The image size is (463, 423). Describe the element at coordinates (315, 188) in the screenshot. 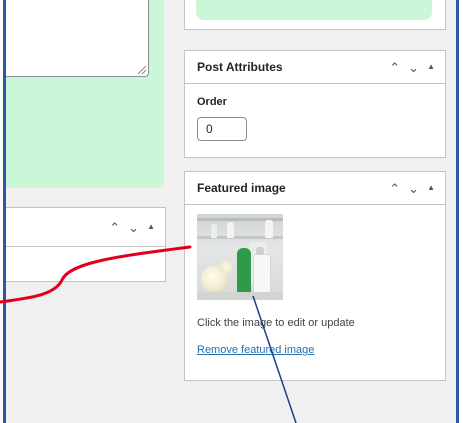

I see `featured-image-header: Featured image ⌃ ⌄ ▲` at that location.